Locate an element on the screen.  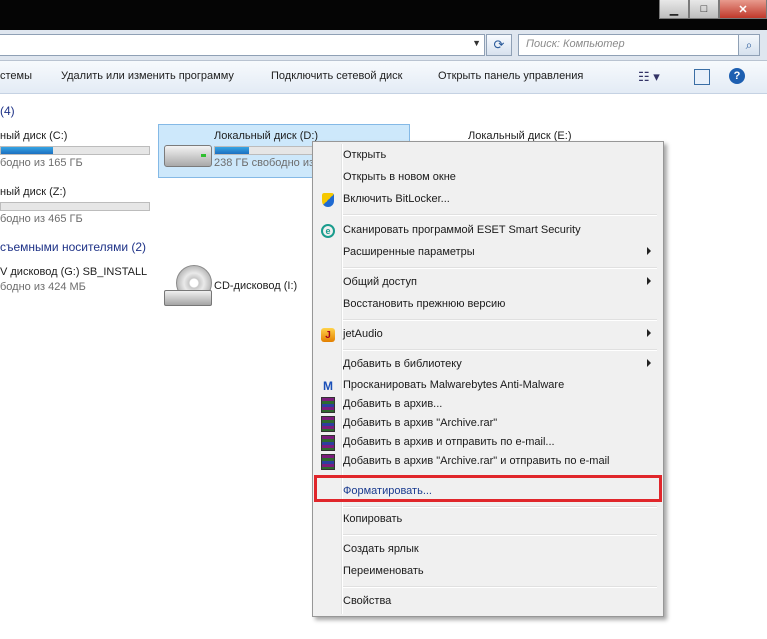
menu-item-label: Просканировать Malwarebytes Anti-Malware is located at coordinates (454, 385).